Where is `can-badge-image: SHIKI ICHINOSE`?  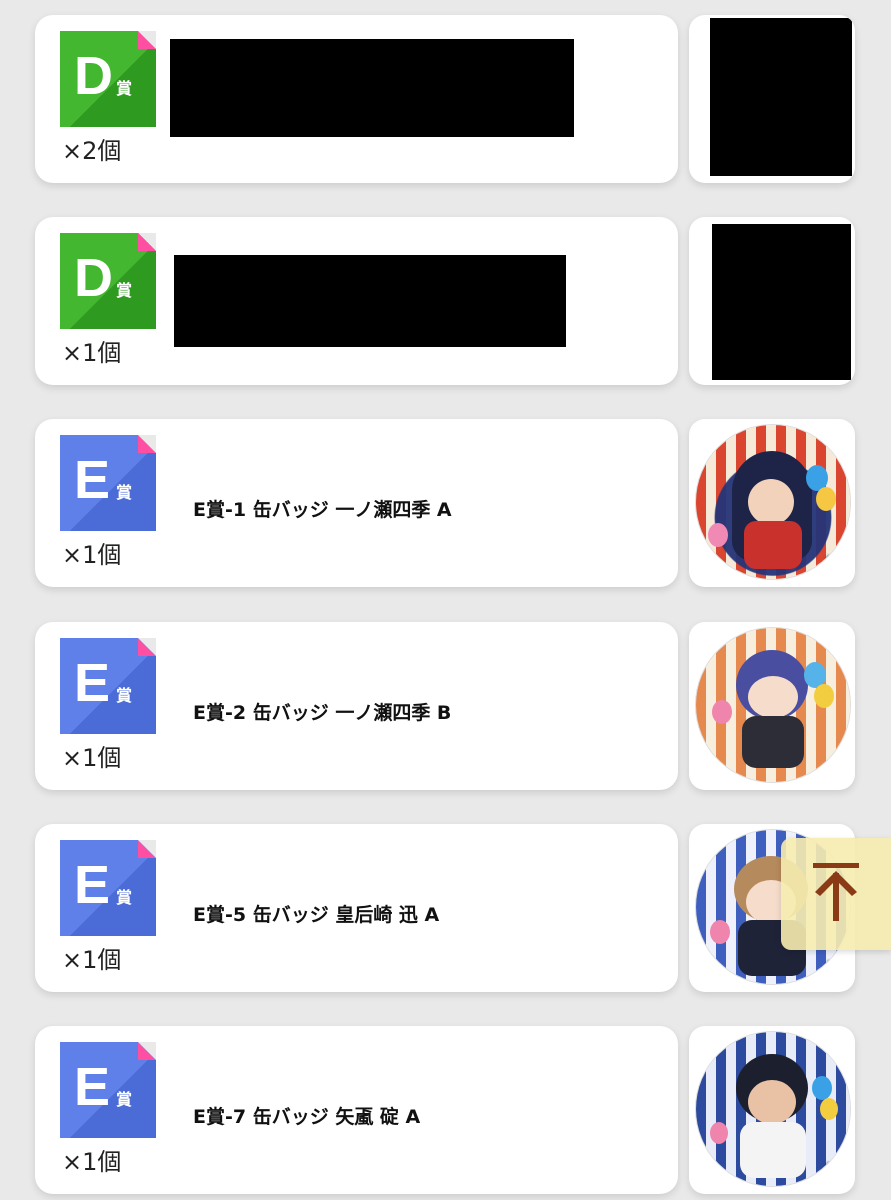
can-badge-image: SHIKI ICHINOSE is located at coordinates (773, 502).